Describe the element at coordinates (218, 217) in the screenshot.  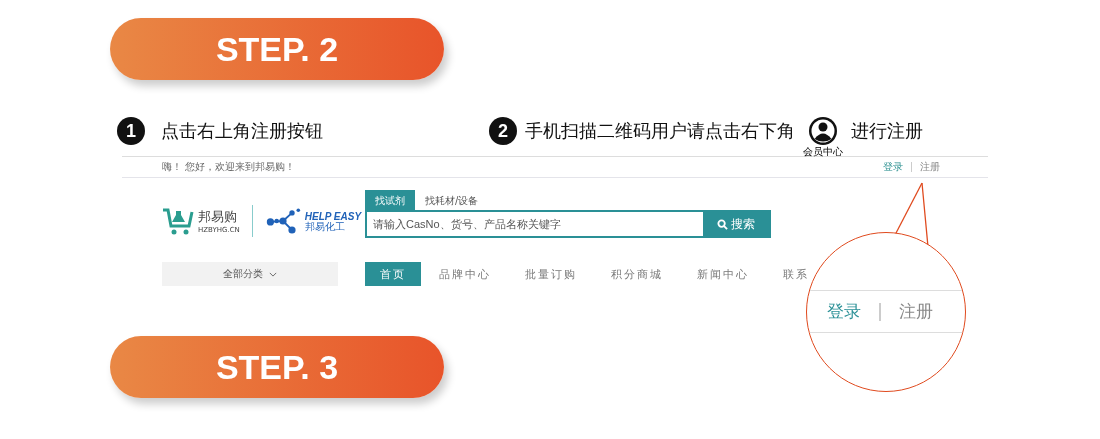
I see `logo-name: 邦易购` at that location.